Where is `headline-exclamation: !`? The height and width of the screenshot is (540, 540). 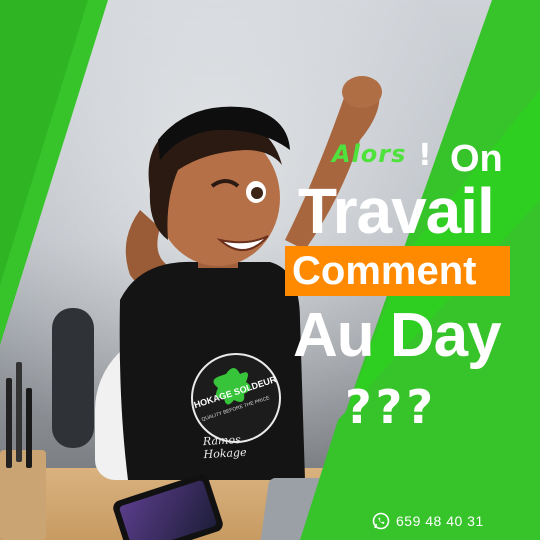
headline-exclamation: ! is located at coordinates (425, 155).